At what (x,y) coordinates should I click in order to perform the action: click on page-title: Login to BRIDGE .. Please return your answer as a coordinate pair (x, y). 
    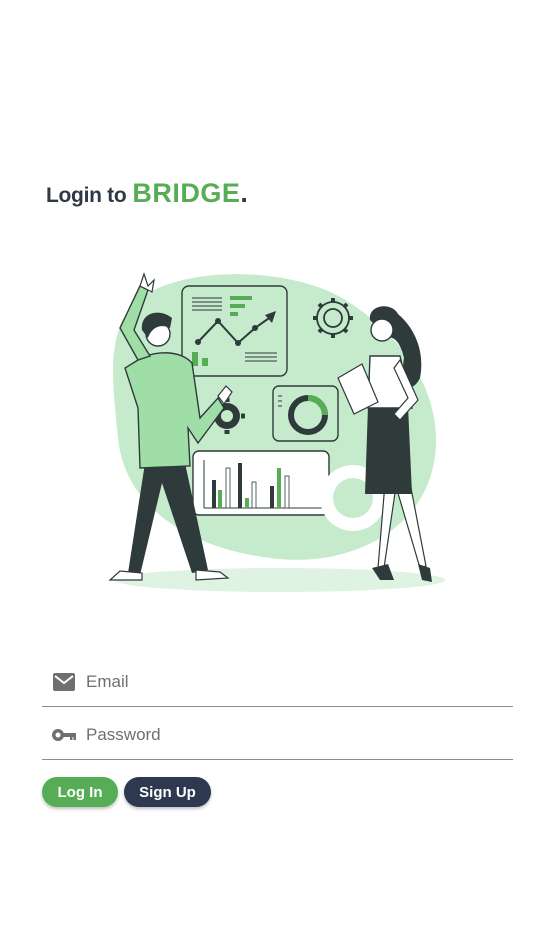
    Looking at the image, I should click on (147, 198).